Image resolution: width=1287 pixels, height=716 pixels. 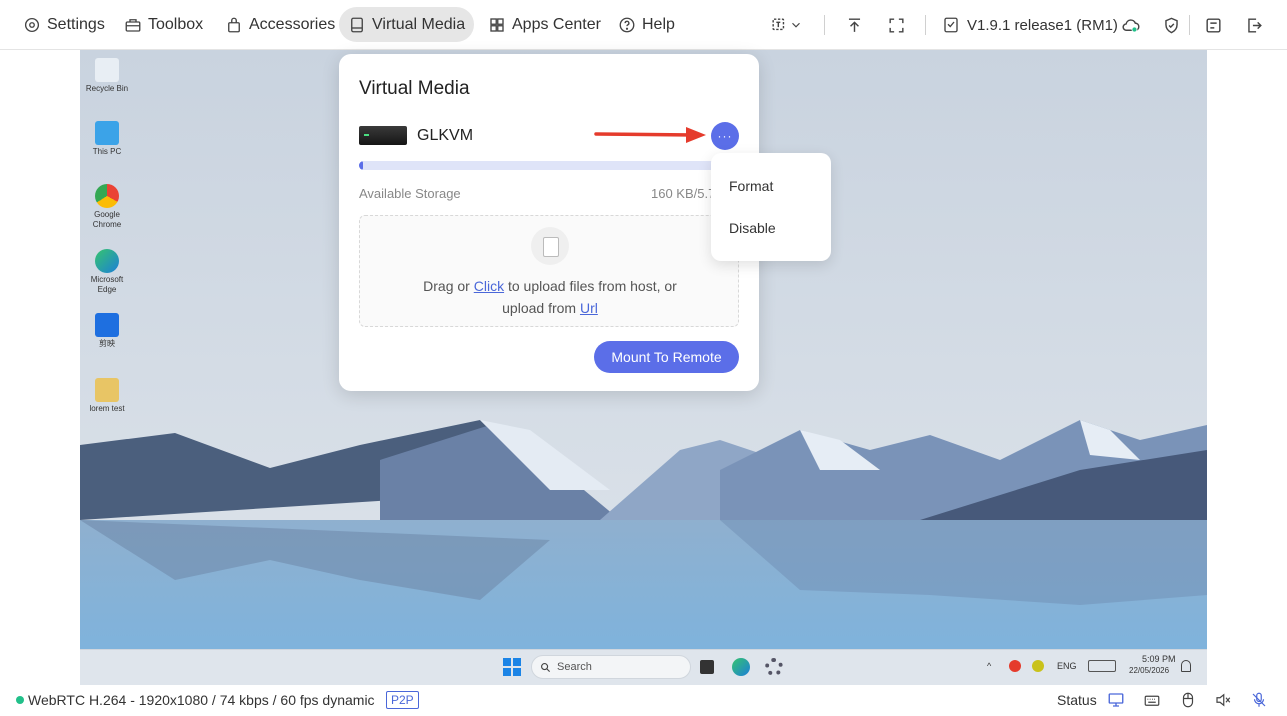 What do you see at coordinates (1152, 700) in the screenshot?
I see `keyboard-button` at bounding box center [1152, 700].